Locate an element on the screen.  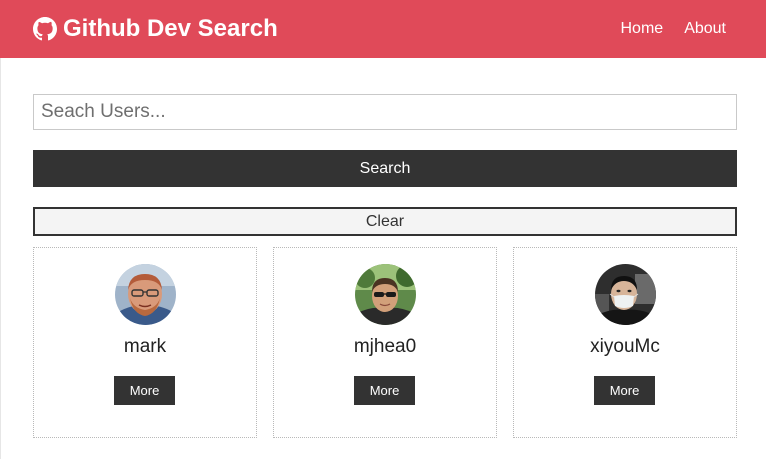
search-button: Search is located at coordinates (385, 168).